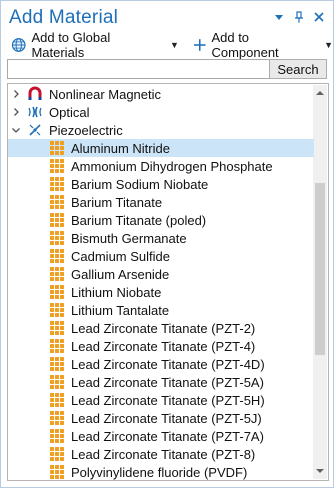  What do you see at coordinates (86, 130) in the screenshot?
I see `tree-category-label: Piezoelectric` at bounding box center [86, 130].